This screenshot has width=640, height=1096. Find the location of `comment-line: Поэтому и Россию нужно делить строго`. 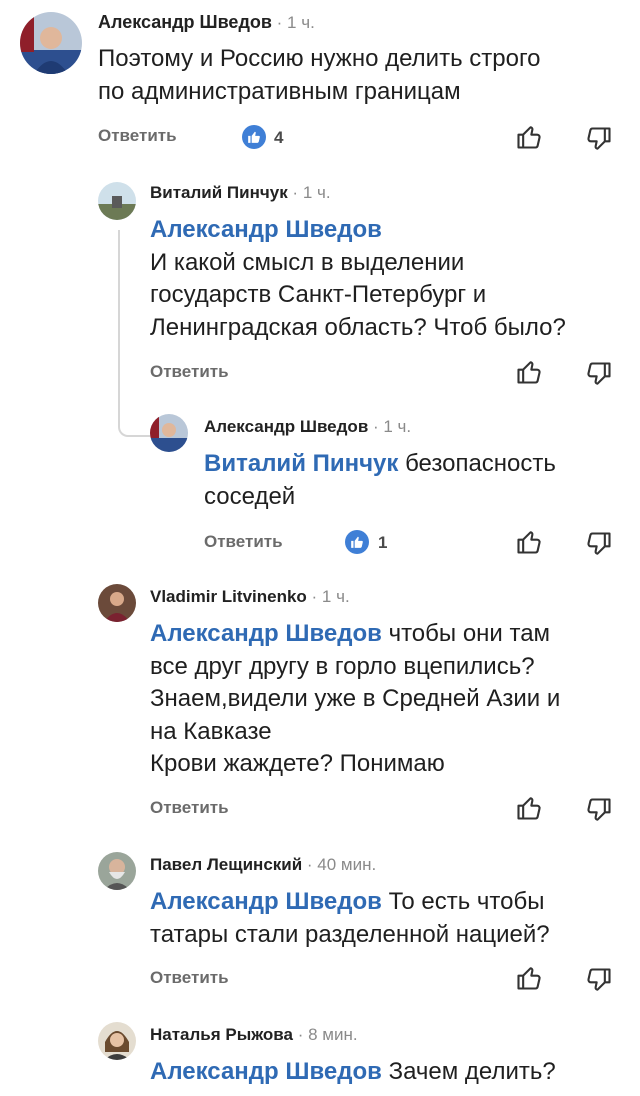

comment-line: Поэтому и Россию нужно делить строго is located at coordinates (319, 58).